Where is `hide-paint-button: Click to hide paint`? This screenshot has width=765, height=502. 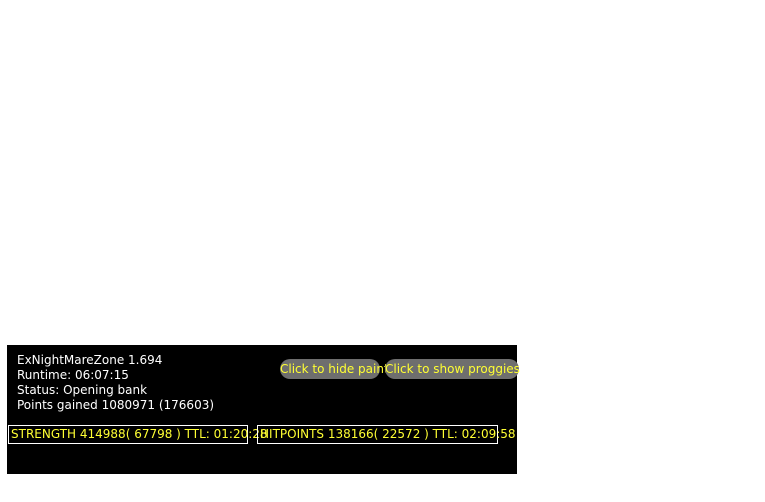
hide-paint-button: Click to hide paint is located at coordinates (334, 369).